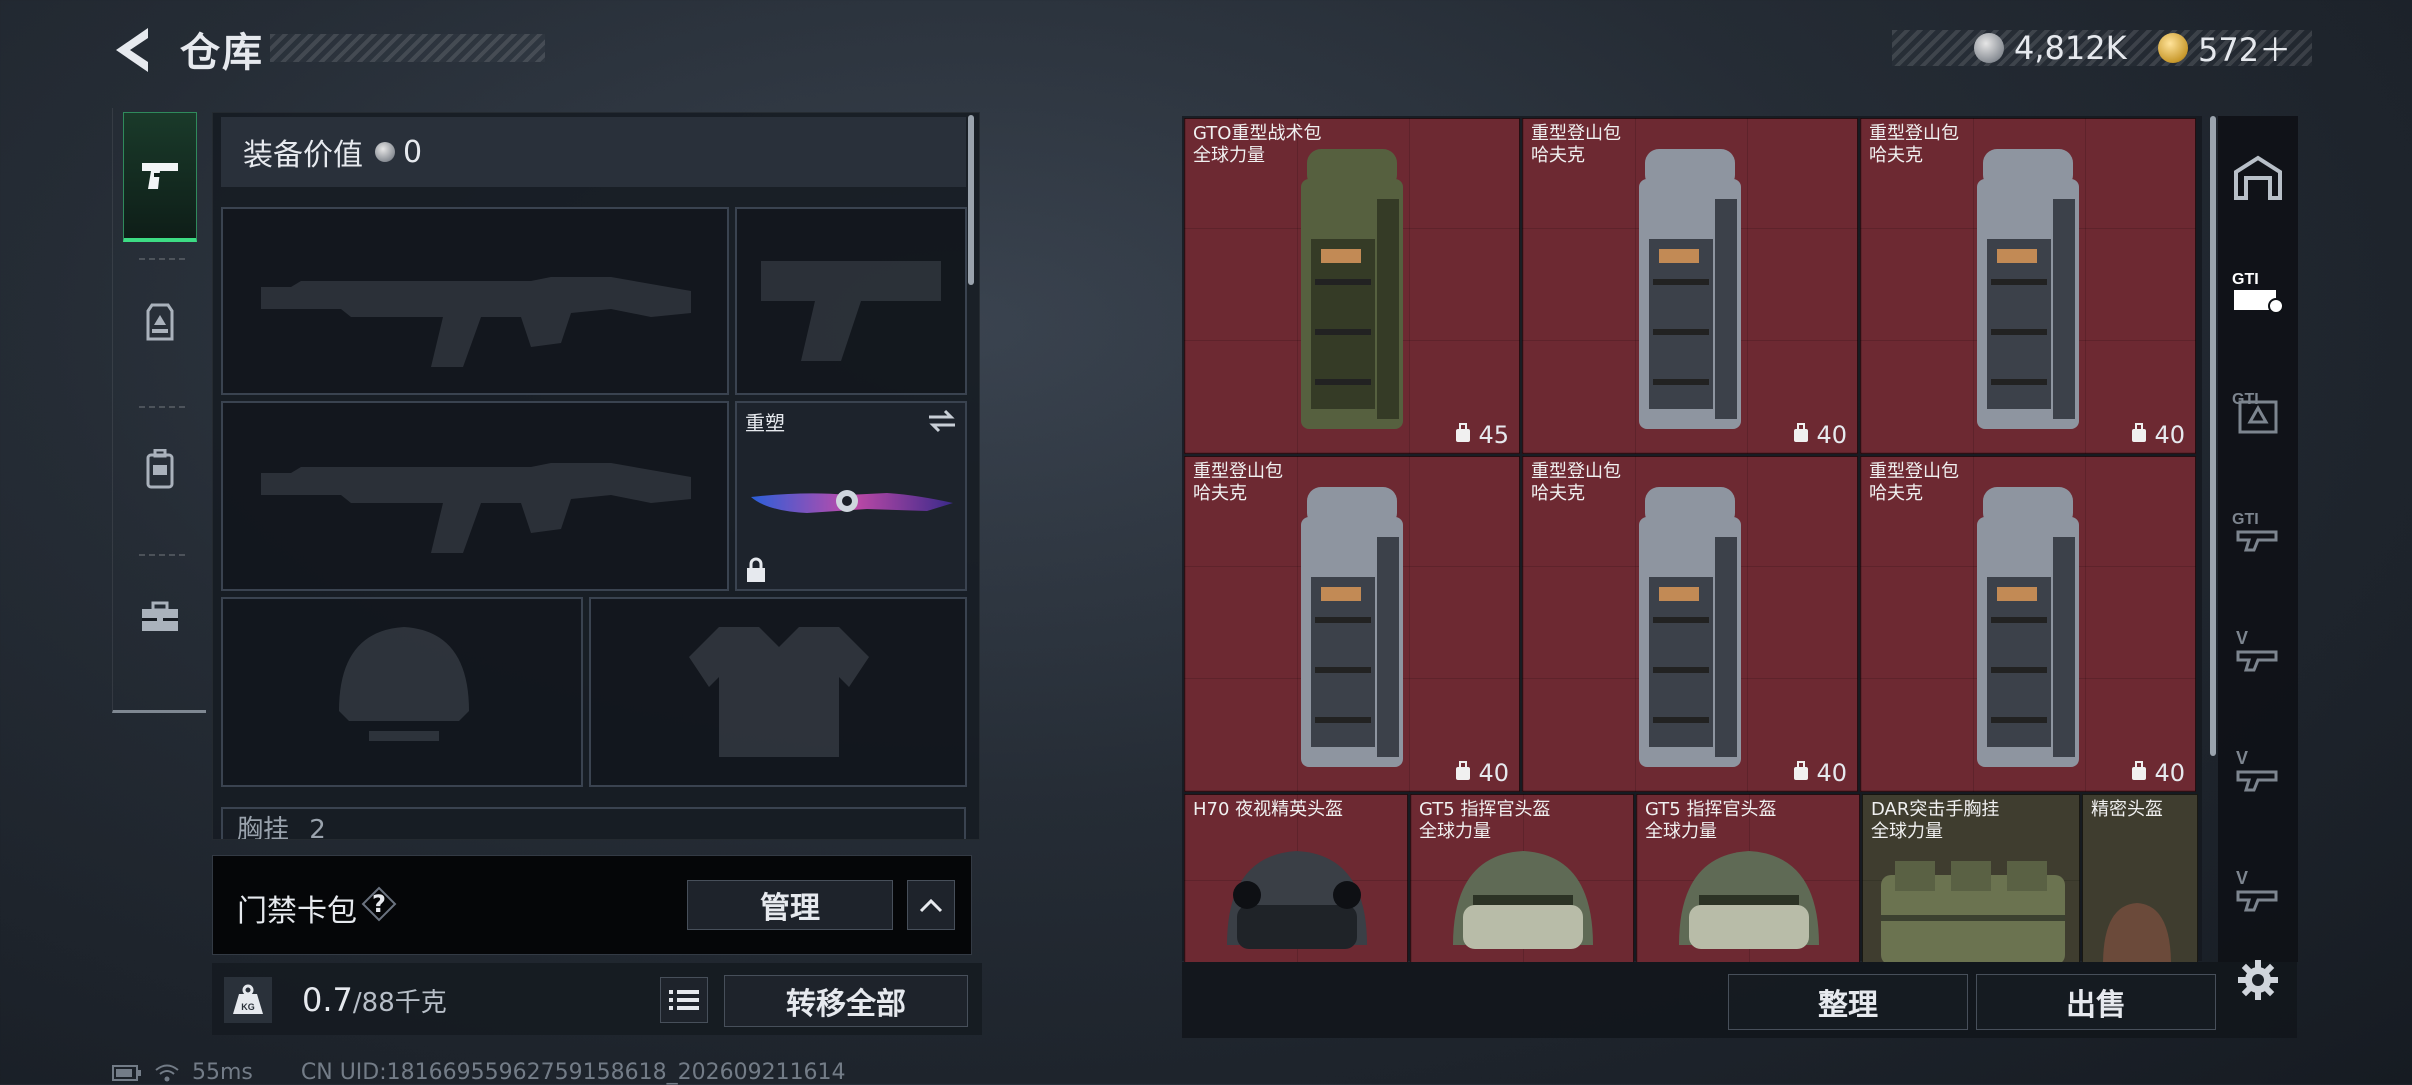 This screenshot has height=1085, width=2412. Describe the element at coordinates (852, 501) in the screenshot. I see `knife-icon` at that location.